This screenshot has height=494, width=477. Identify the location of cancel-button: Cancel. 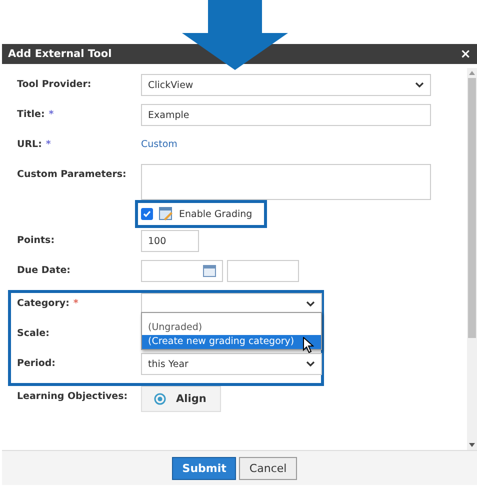
(268, 468).